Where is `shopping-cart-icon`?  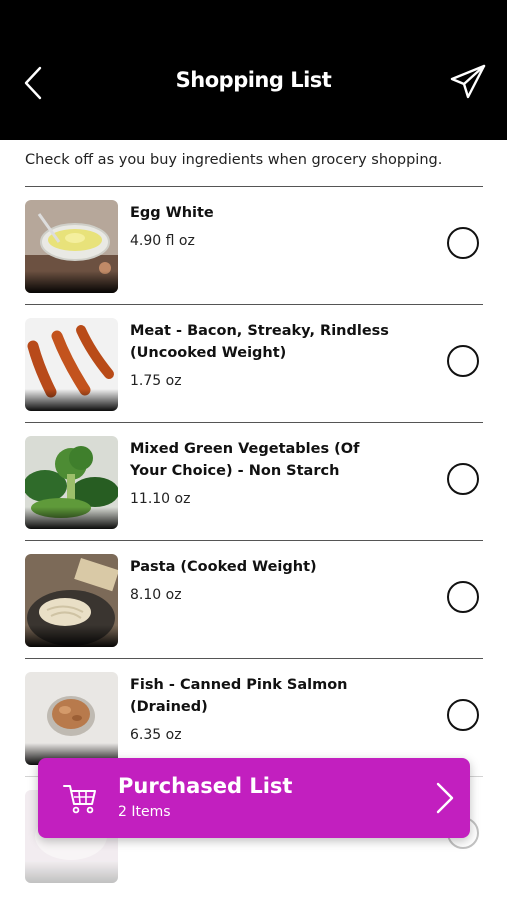 shopping-cart-icon is located at coordinates (79, 799).